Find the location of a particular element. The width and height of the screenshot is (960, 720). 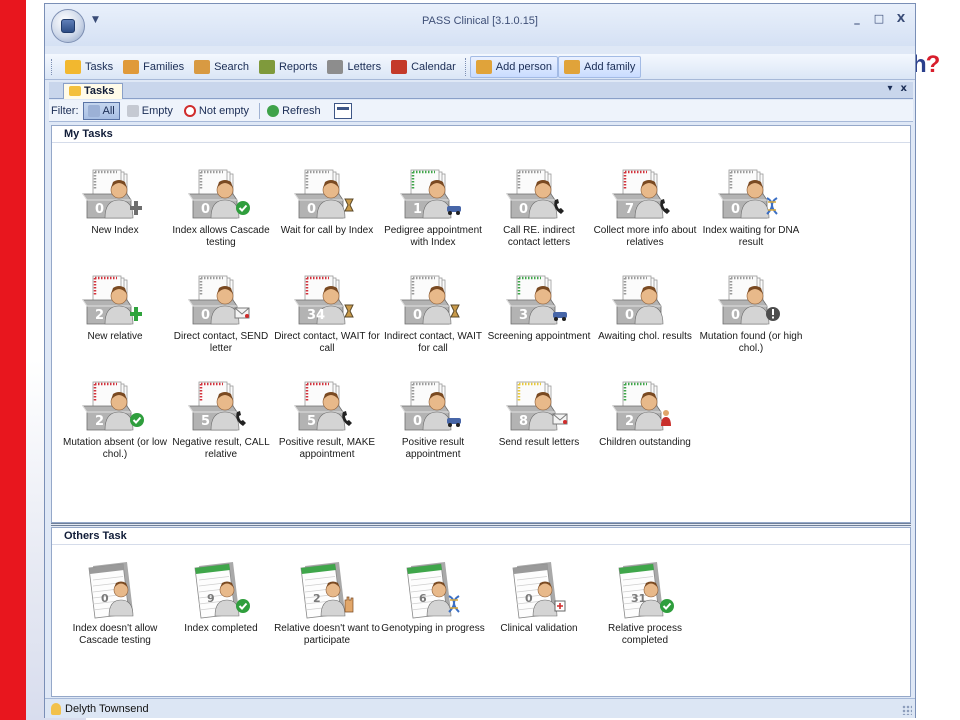

task-tile-awaiting-chol-results: 0 Awaiting chol. results is located at coordinates (645, 307).